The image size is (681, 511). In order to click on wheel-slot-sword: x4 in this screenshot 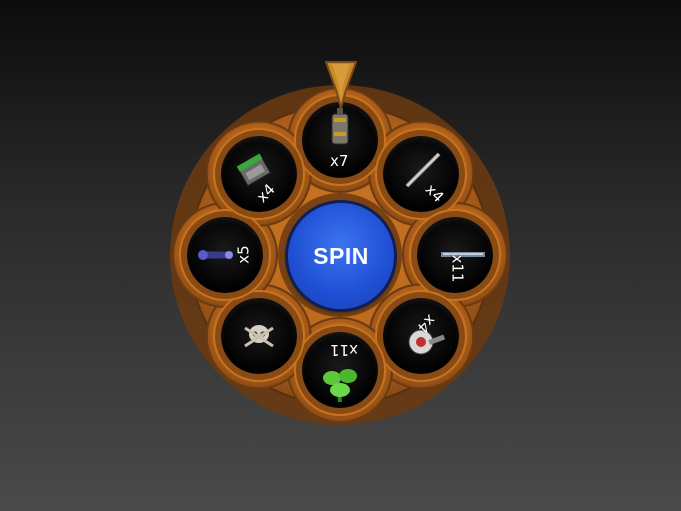, I will do `click(421, 173)`.